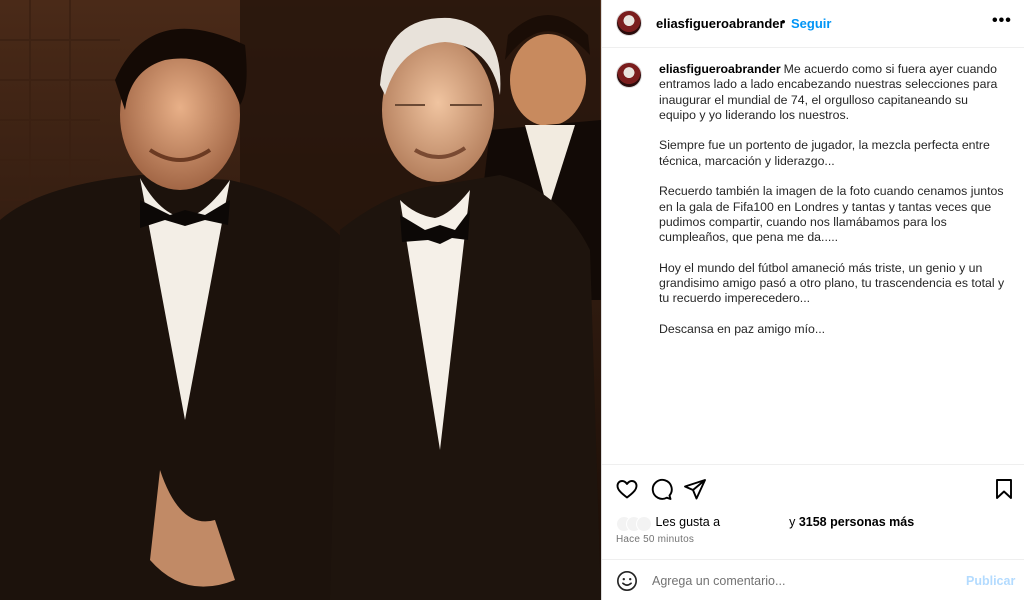  I want to click on comment-input, so click(802, 581).